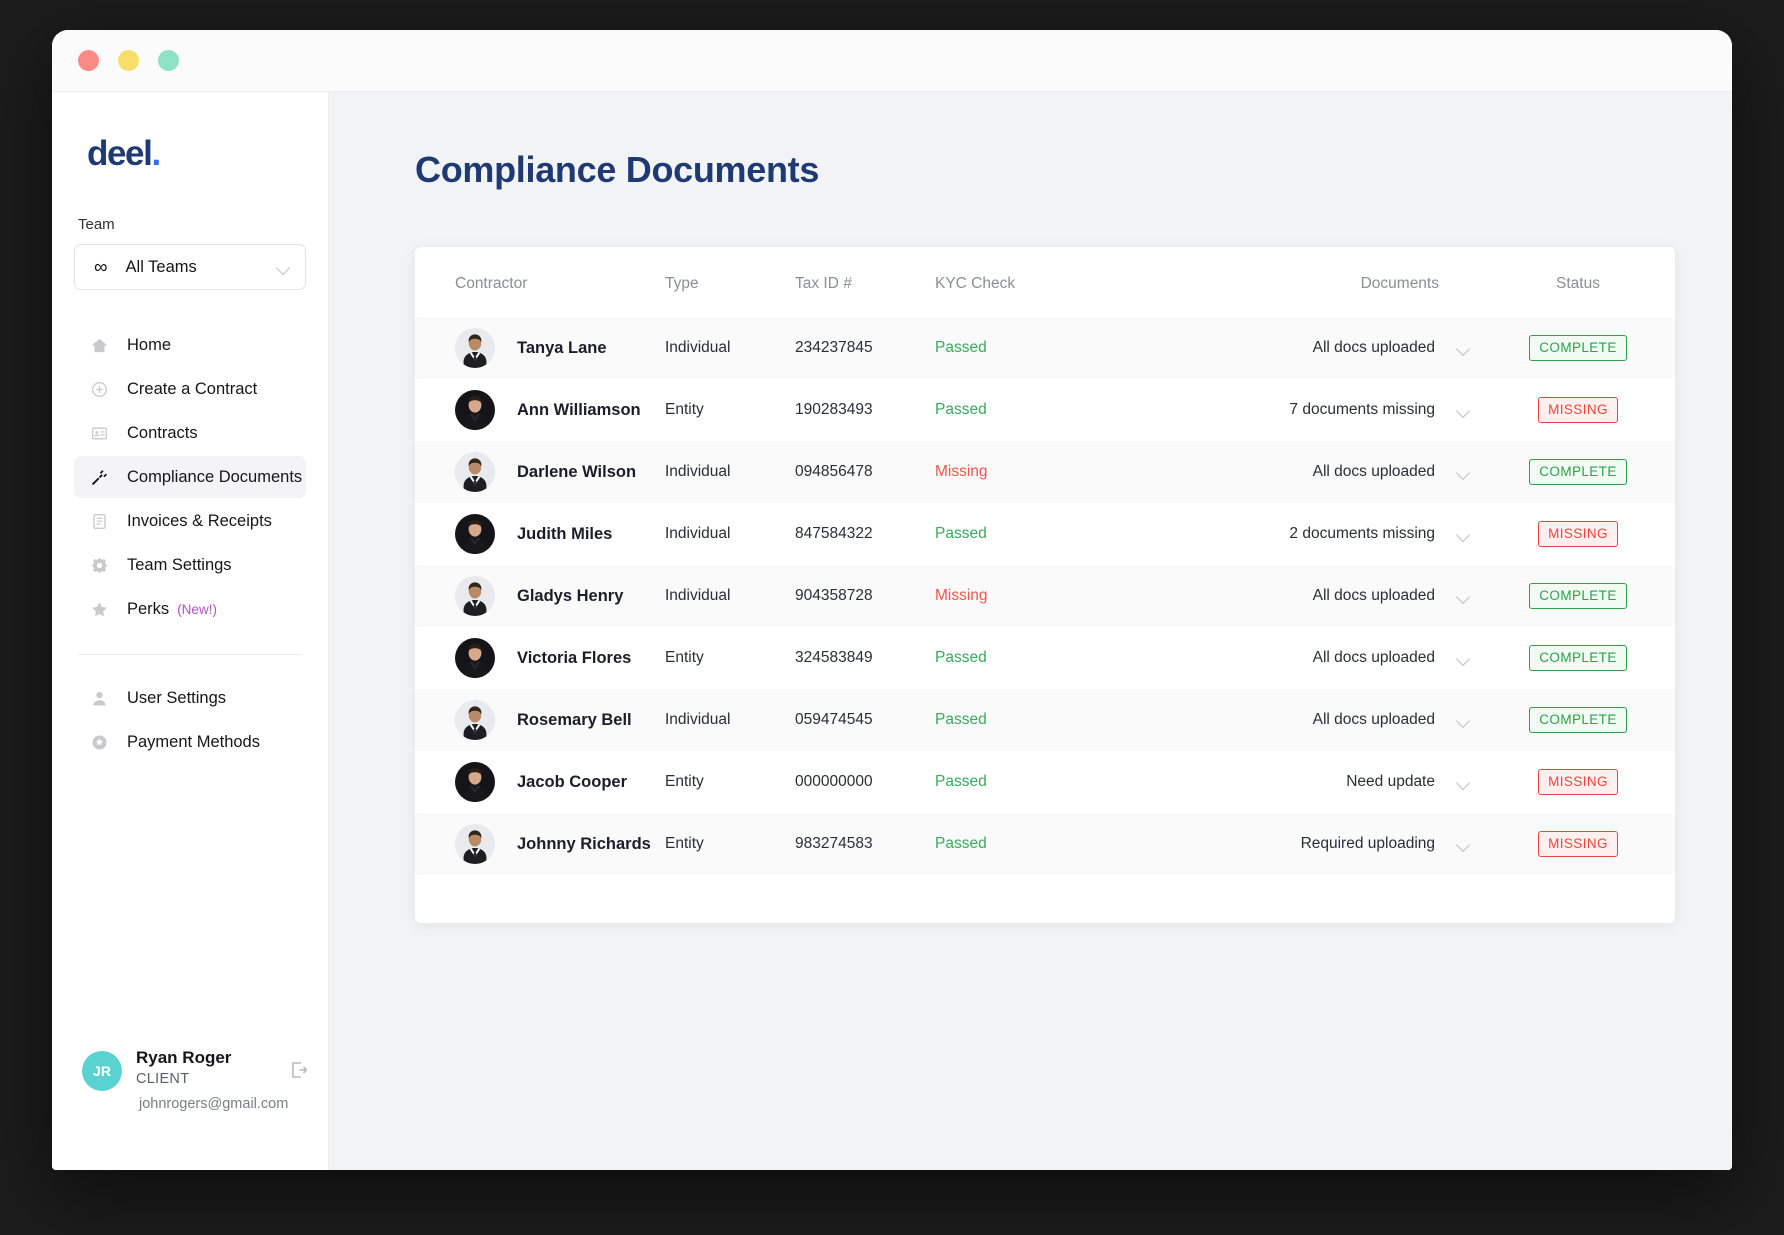  I want to click on documents-status-text: 2 documents missing, so click(1362, 533).